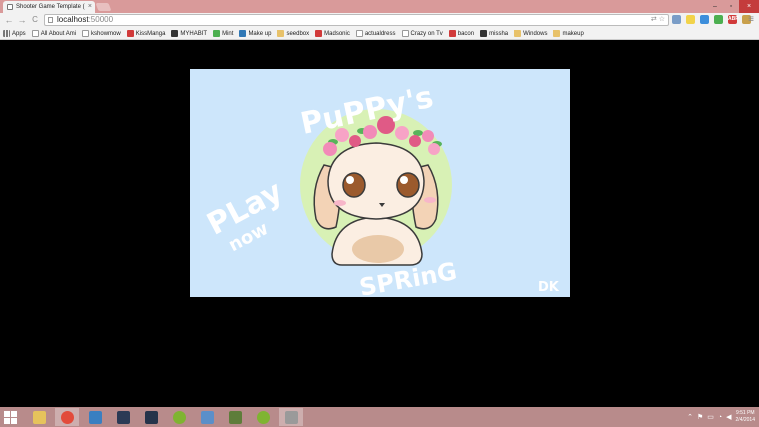  I want to click on translate-icon: ⇄, so click(654, 20).